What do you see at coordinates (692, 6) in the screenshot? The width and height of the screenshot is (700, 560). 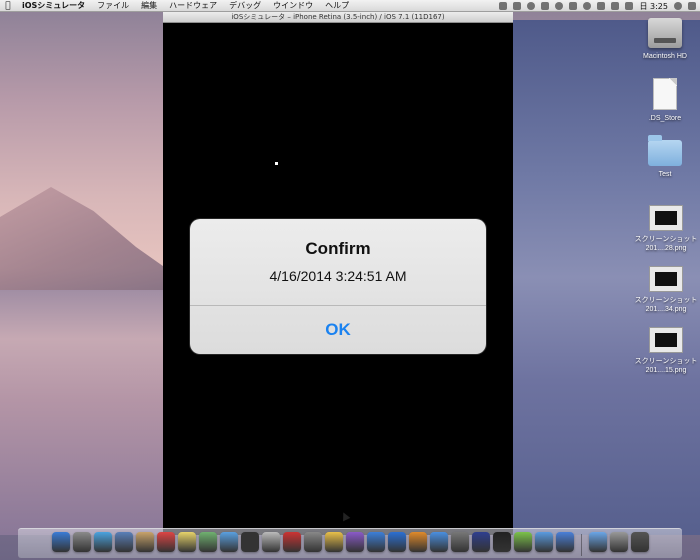 I see `notification-center-icon` at bounding box center [692, 6].